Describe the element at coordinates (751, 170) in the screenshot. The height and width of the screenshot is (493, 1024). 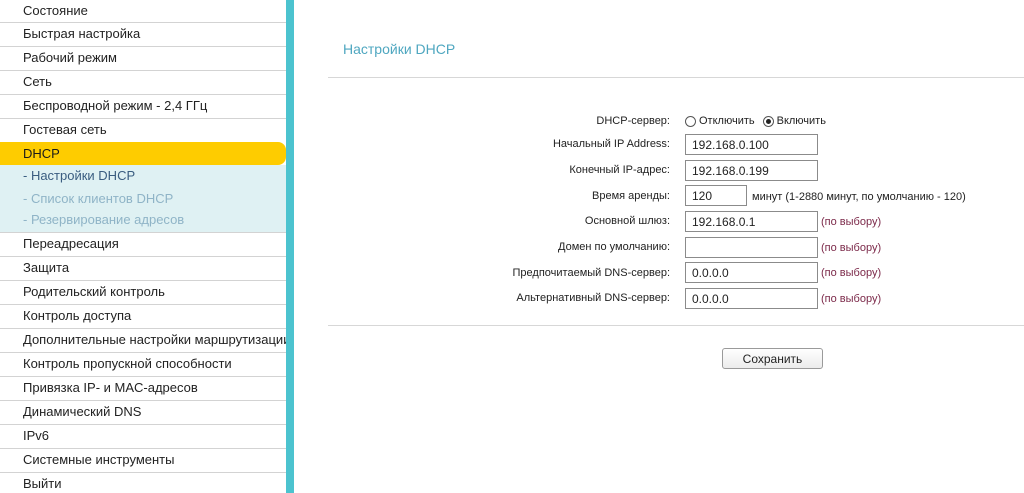
I see `end-ip-input` at that location.